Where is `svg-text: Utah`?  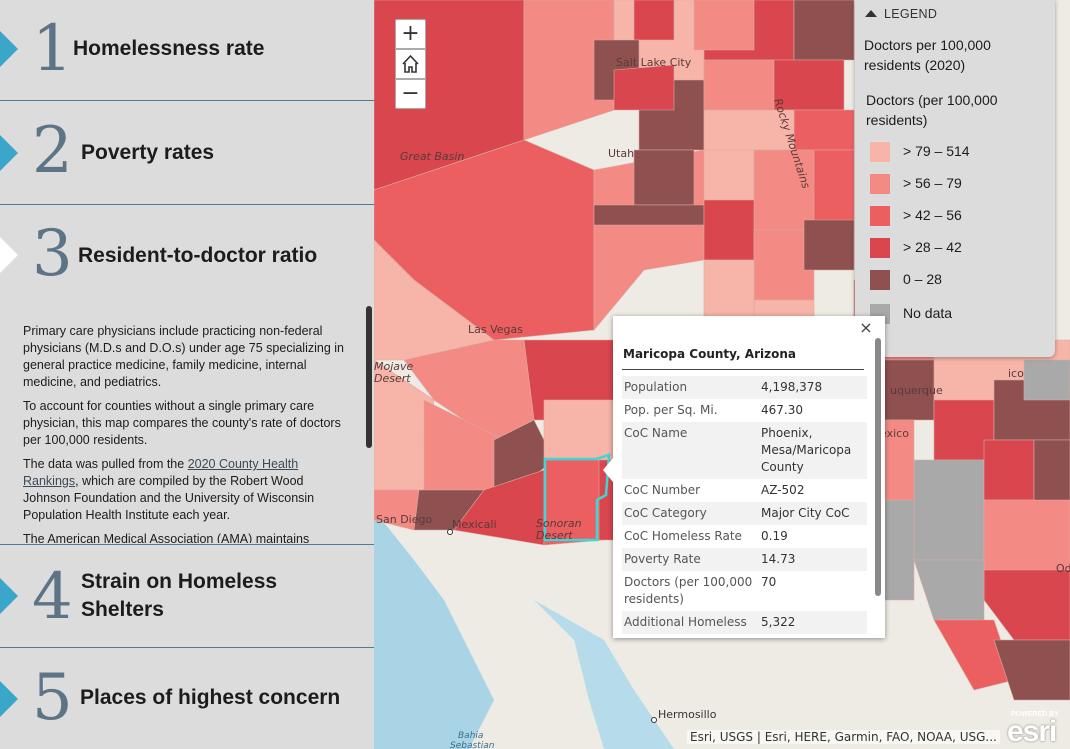 svg-text: Utah is located at coordinates (621, 153).